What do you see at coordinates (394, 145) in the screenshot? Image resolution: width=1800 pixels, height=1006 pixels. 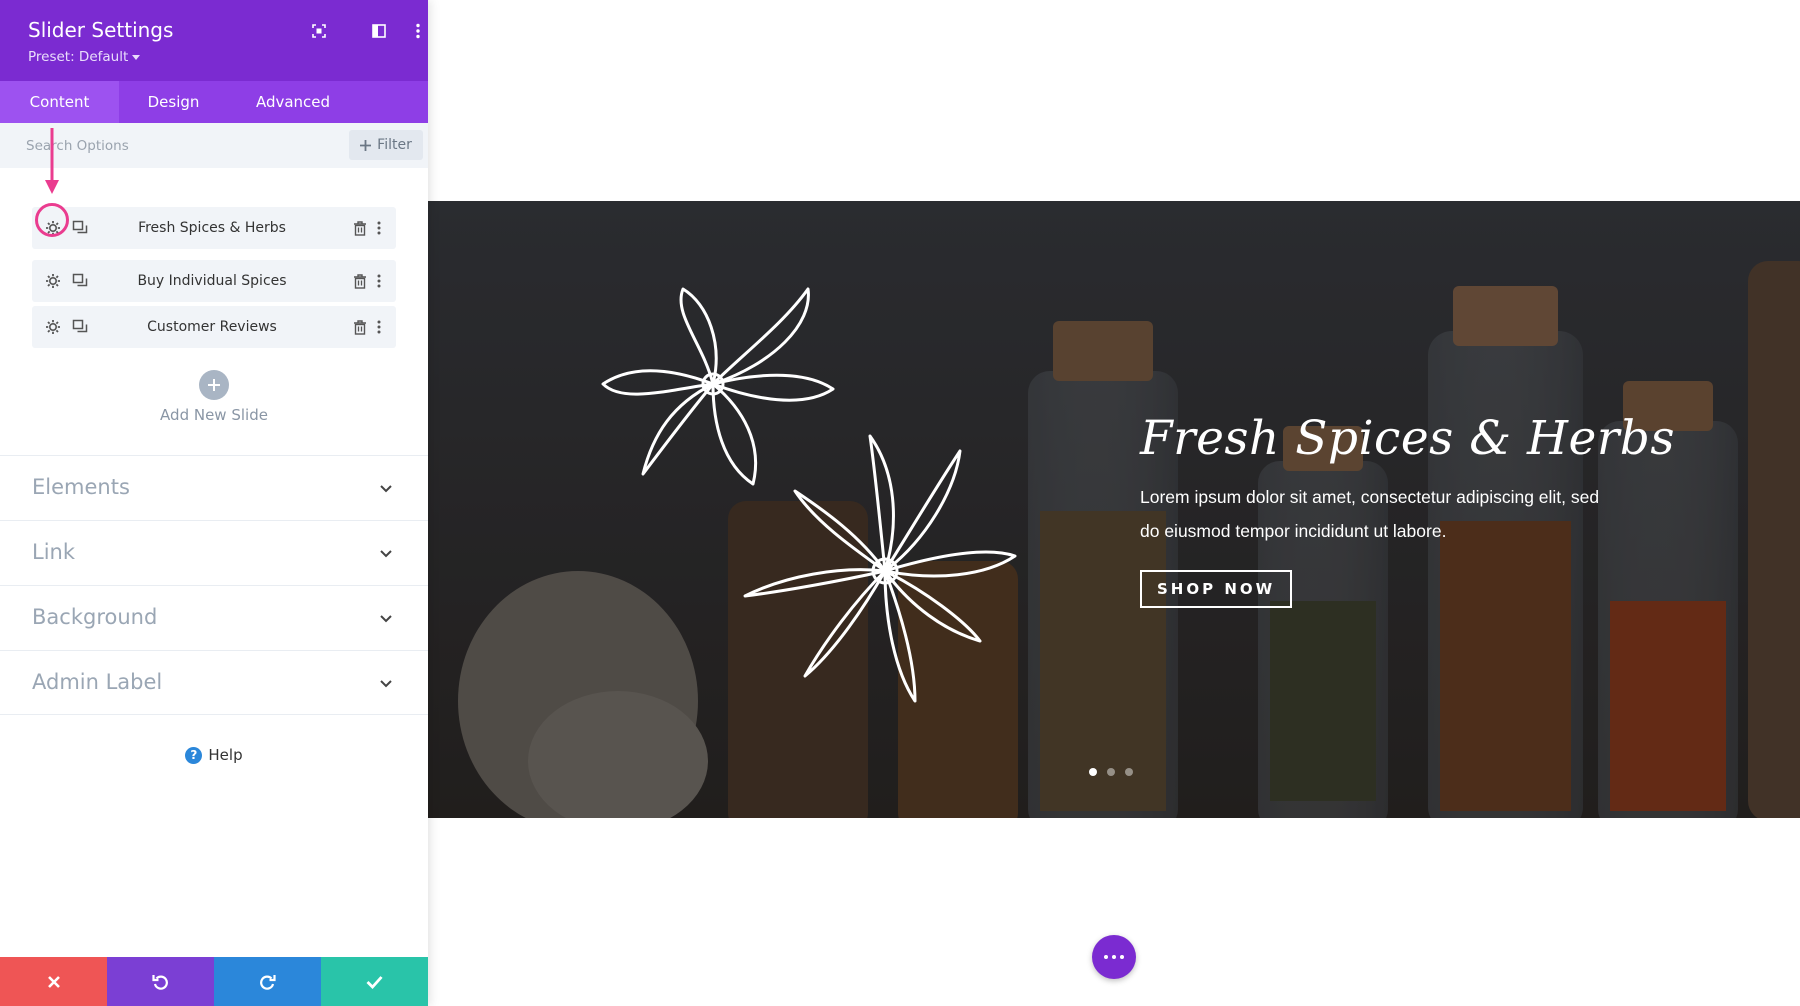 I see `filter-label: Filter` at bounding box center [394, 145].